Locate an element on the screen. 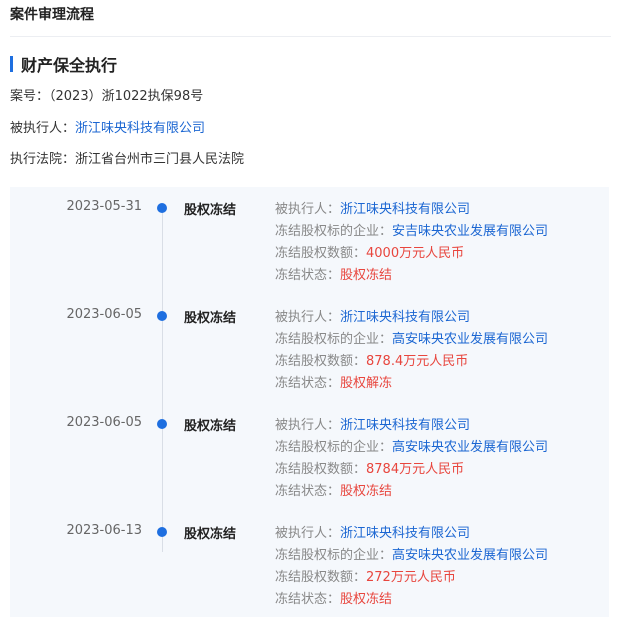 The width and height of the screenshot is (621, 627). executee-row: 被执行人：浙江味央科技有限公司 is located at coordinates (107, 129).